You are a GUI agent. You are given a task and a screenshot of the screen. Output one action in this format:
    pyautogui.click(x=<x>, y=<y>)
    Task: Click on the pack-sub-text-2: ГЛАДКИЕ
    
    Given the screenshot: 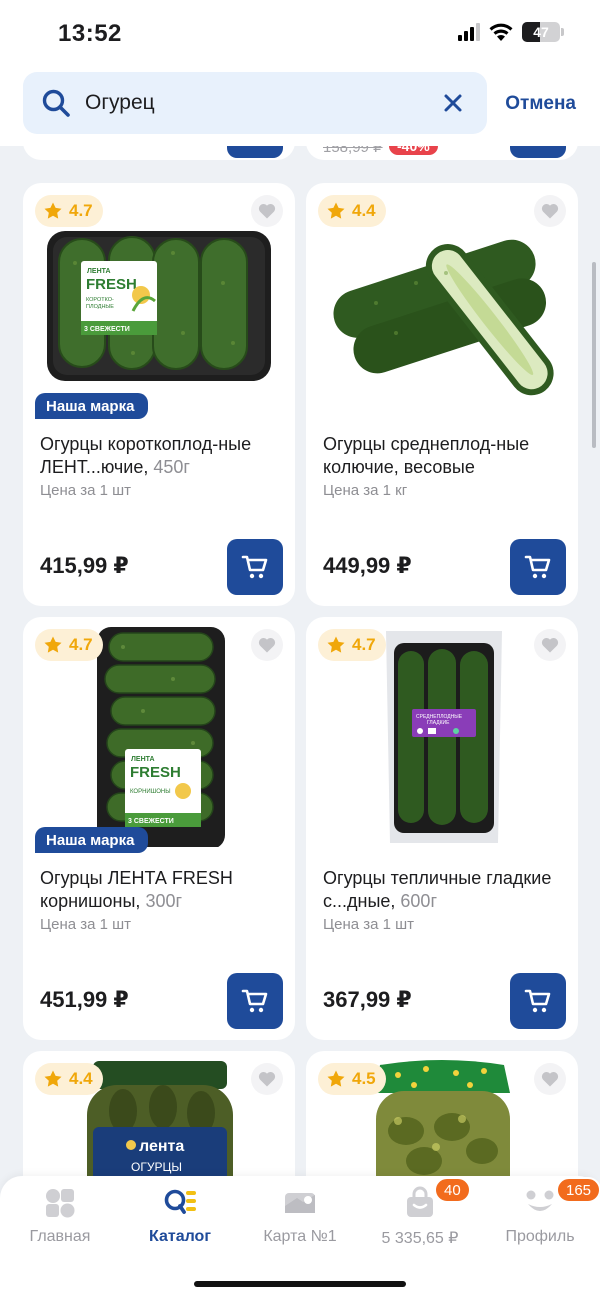 What is the action you would take?
    pyautogui.click(x=438, y=723)
    